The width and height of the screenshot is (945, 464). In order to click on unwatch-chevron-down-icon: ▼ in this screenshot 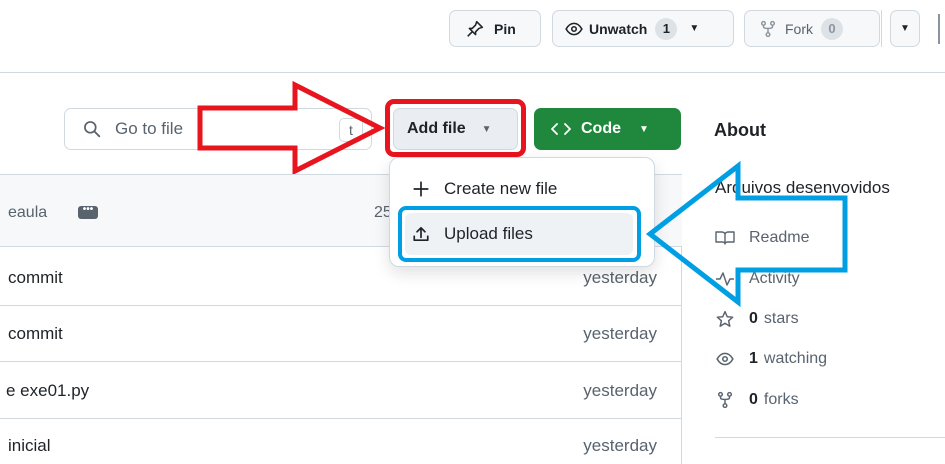, I will do `click(694, 28)`.